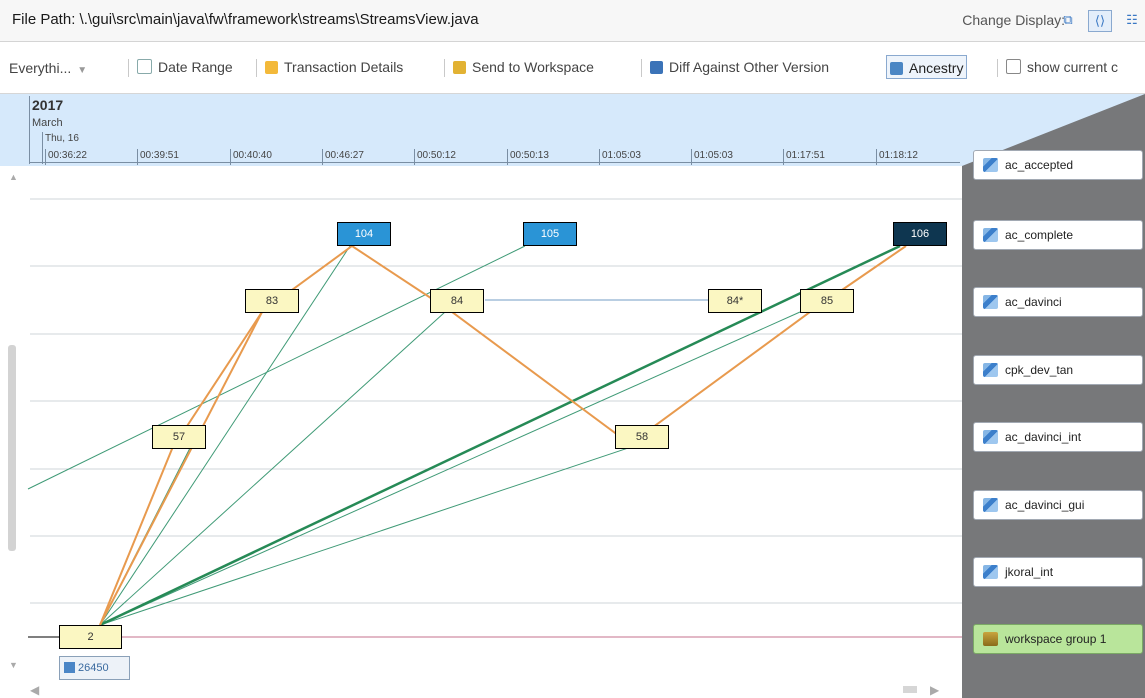 Image resolution: width=1145 pixels, height=698 pixels. Describe the element at coordinates (1033, 302) in the screenshot. I see `stream-label: ac_davinci` at that location.